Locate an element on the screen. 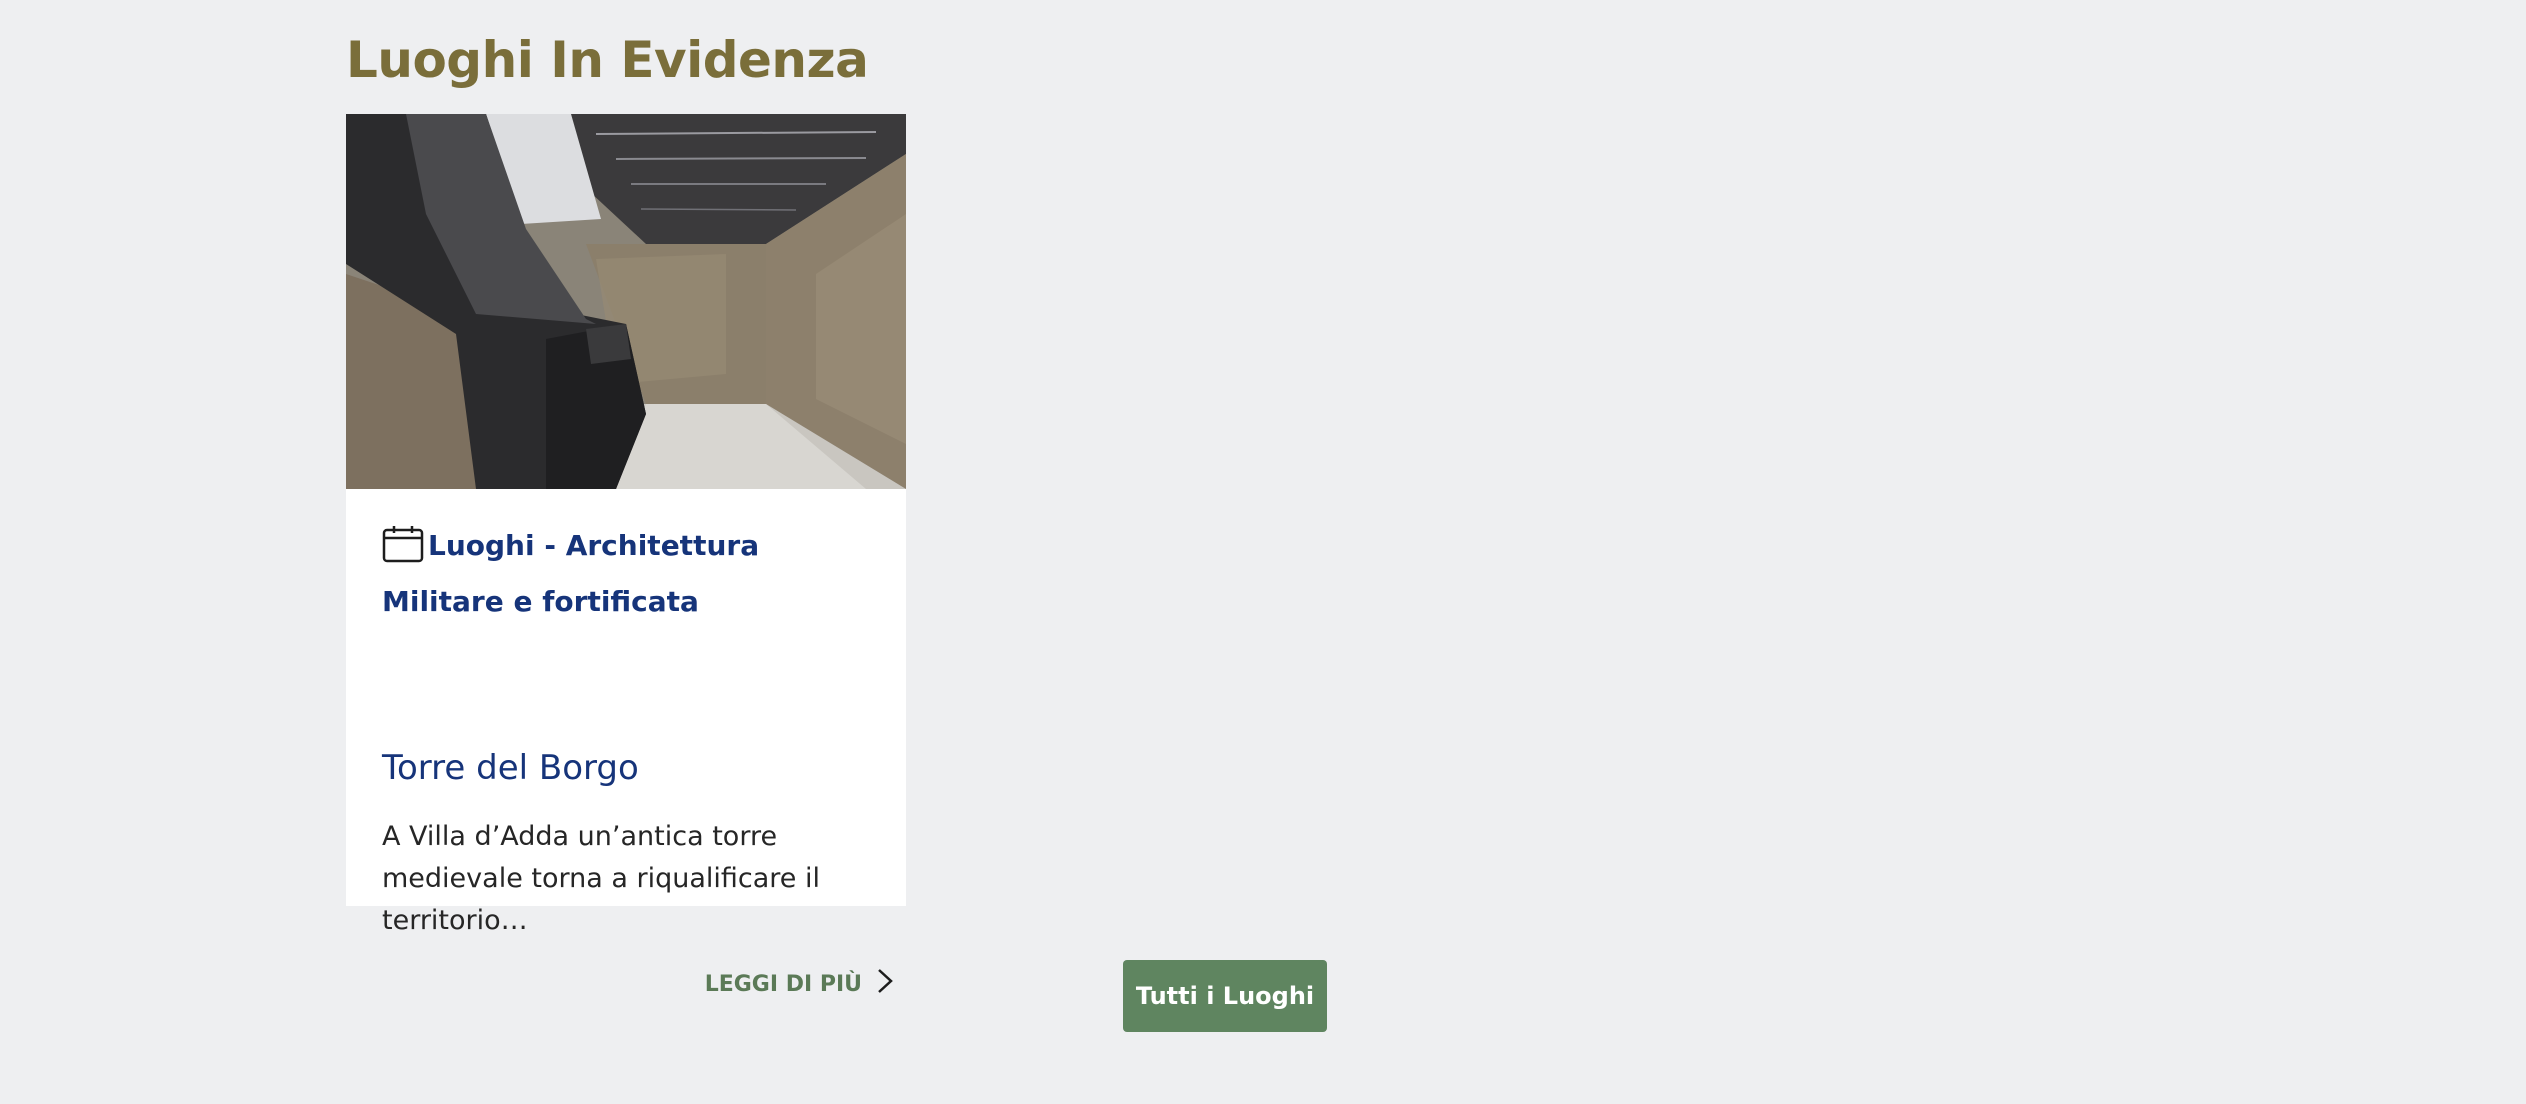  card-image is located at coordinates (626, 301).